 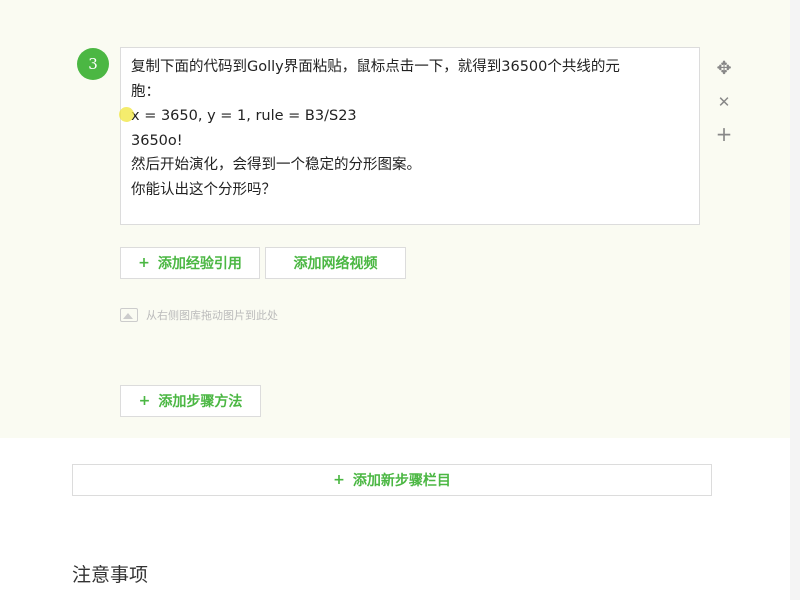 I want to click on notes-section-title: 注意事项, so click(x=110, y=575).